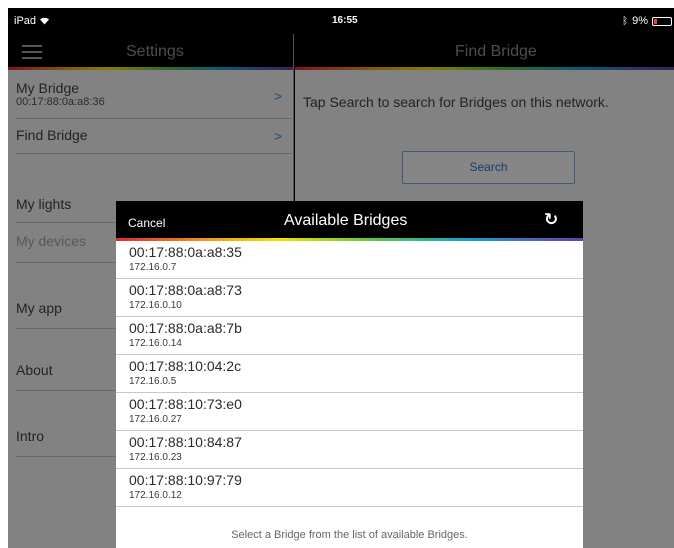 This screenshot has width=674, height=548. I want to click on status-bar: iPad 16:55 ᛒ 9%, so click(341, 21).